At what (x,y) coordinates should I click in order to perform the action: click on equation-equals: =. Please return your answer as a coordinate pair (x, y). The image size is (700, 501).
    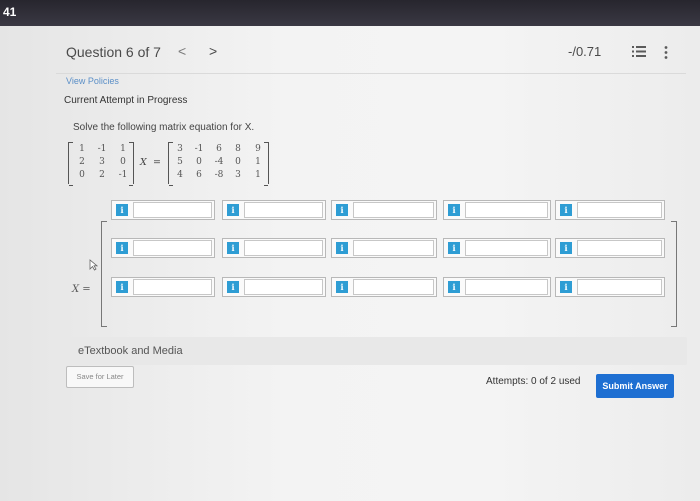
    Looking at the image, I should click on (157, 162).